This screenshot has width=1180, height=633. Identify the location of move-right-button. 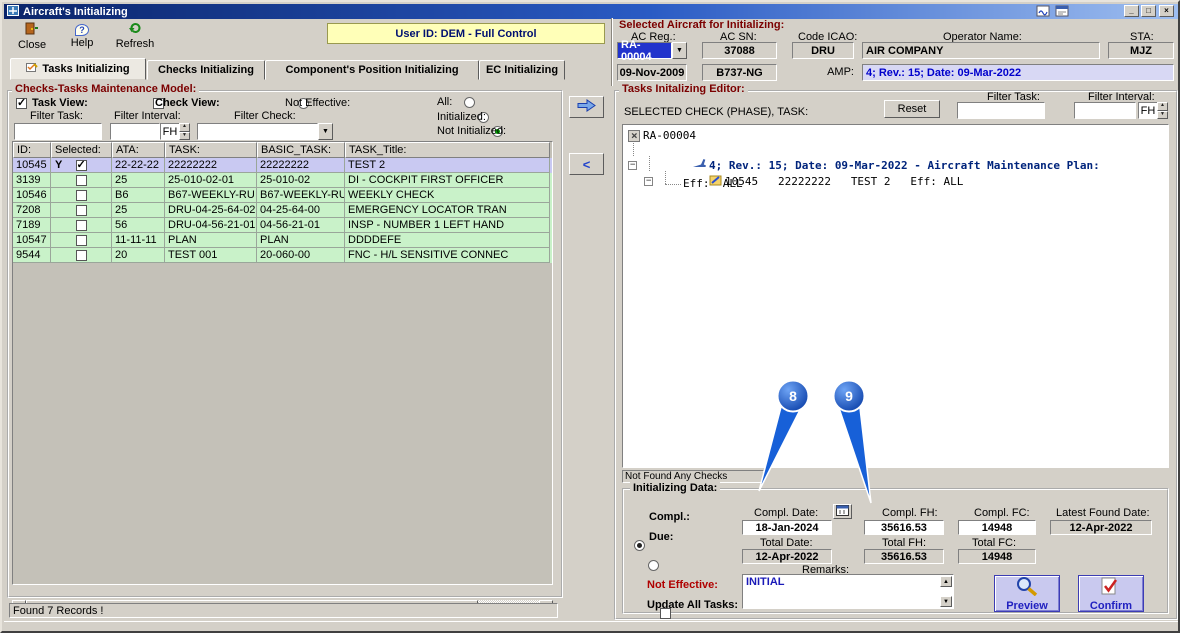
(586, 107).